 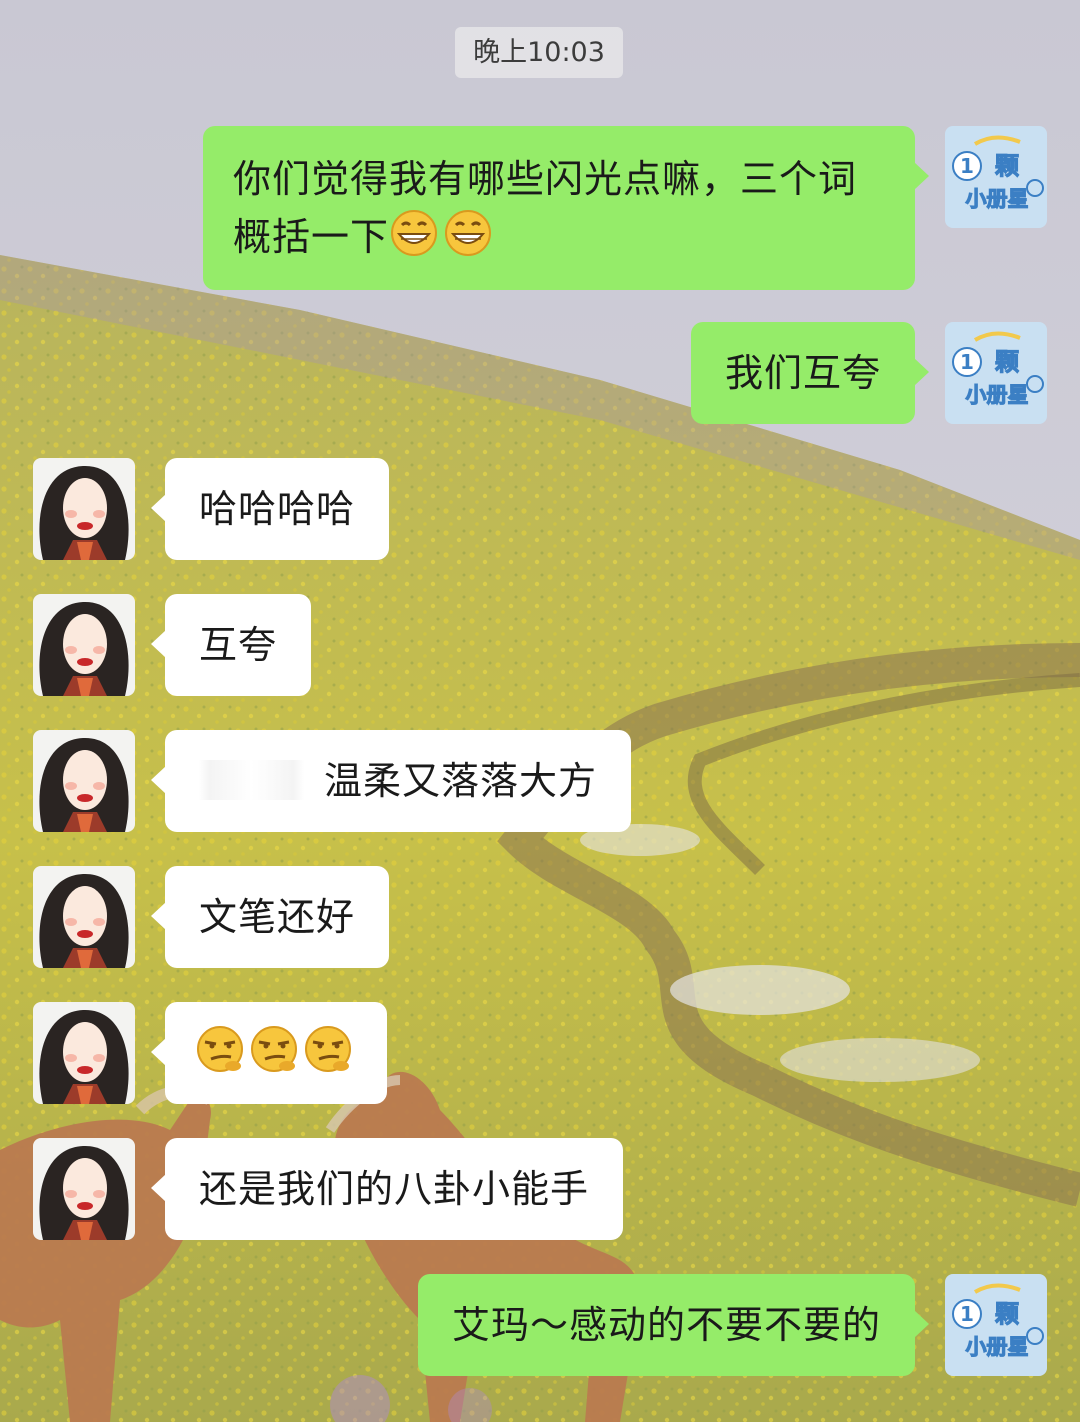 I want to click on message-row-outgoing: 1 颗 小册星 艾玛～感动的不要不要的, so click(x=732, y=1325).